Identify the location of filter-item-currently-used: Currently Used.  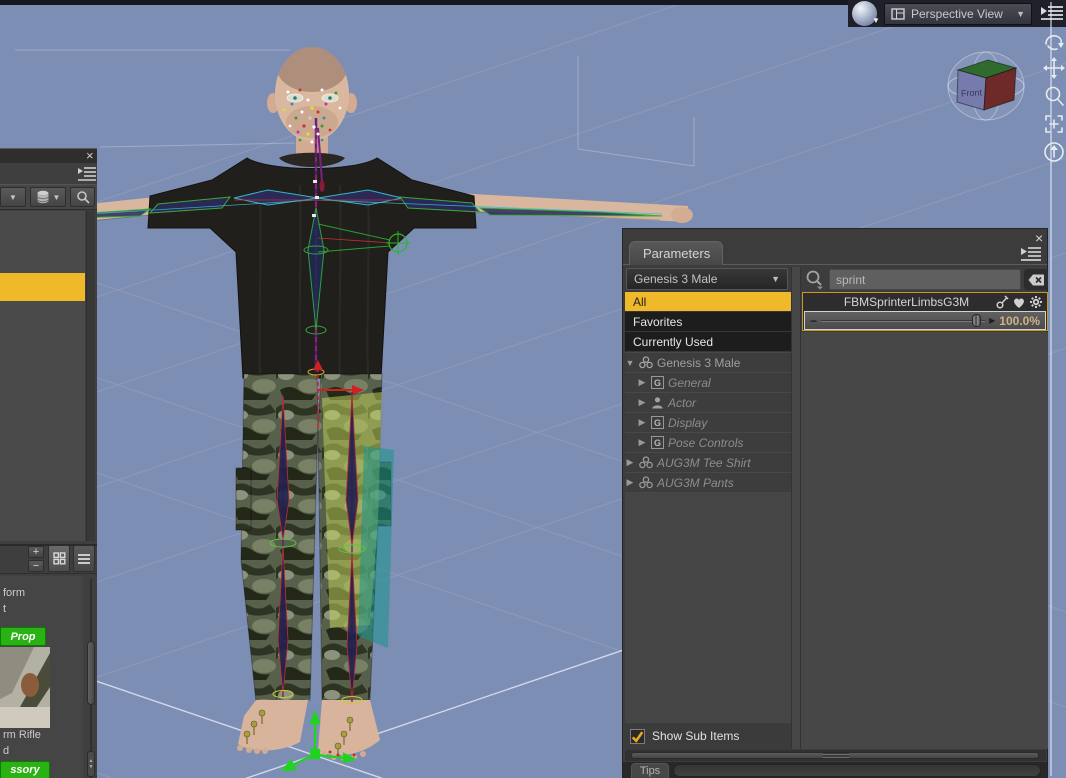
(708, 342).